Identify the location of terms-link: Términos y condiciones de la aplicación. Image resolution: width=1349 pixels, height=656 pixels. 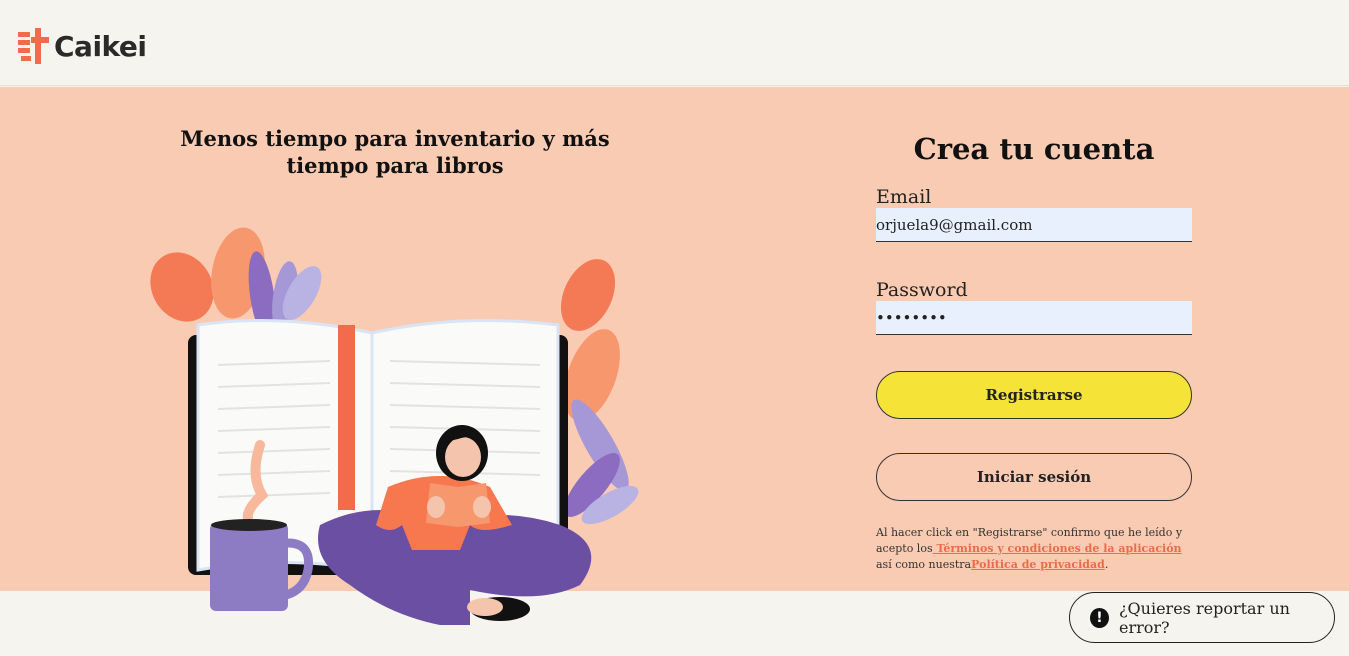
(1057, 548).